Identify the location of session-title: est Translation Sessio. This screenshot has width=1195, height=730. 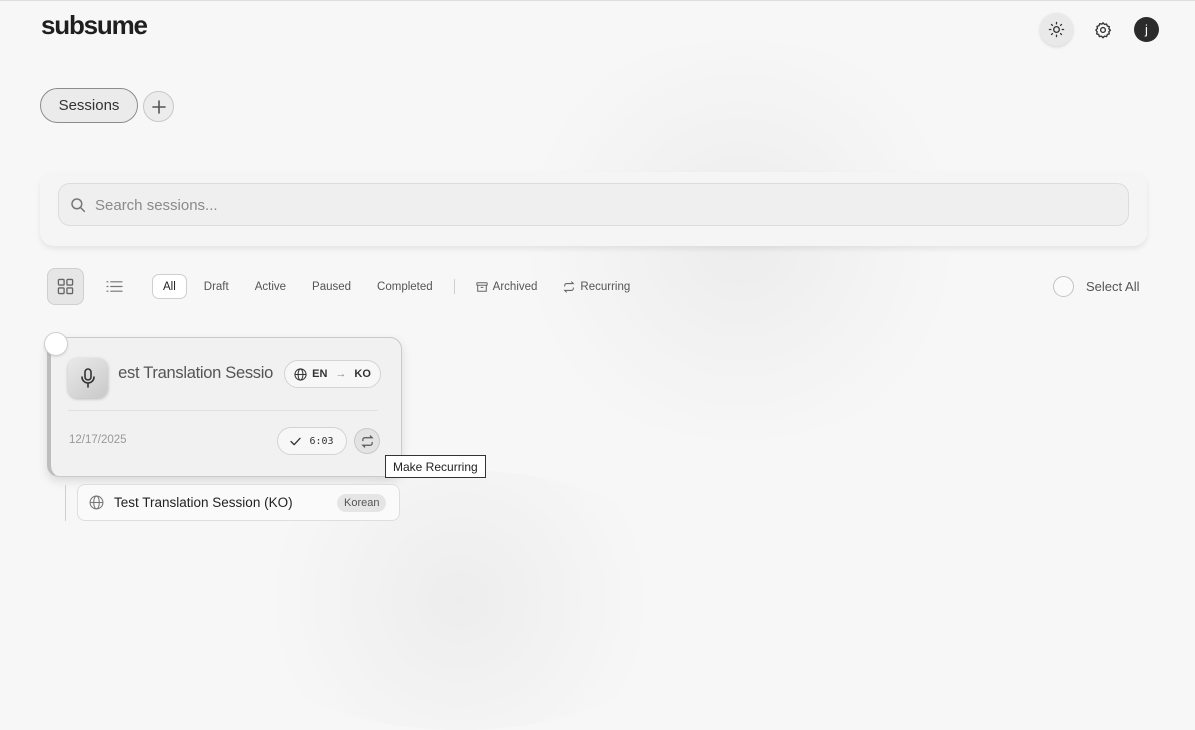
(195, 373).